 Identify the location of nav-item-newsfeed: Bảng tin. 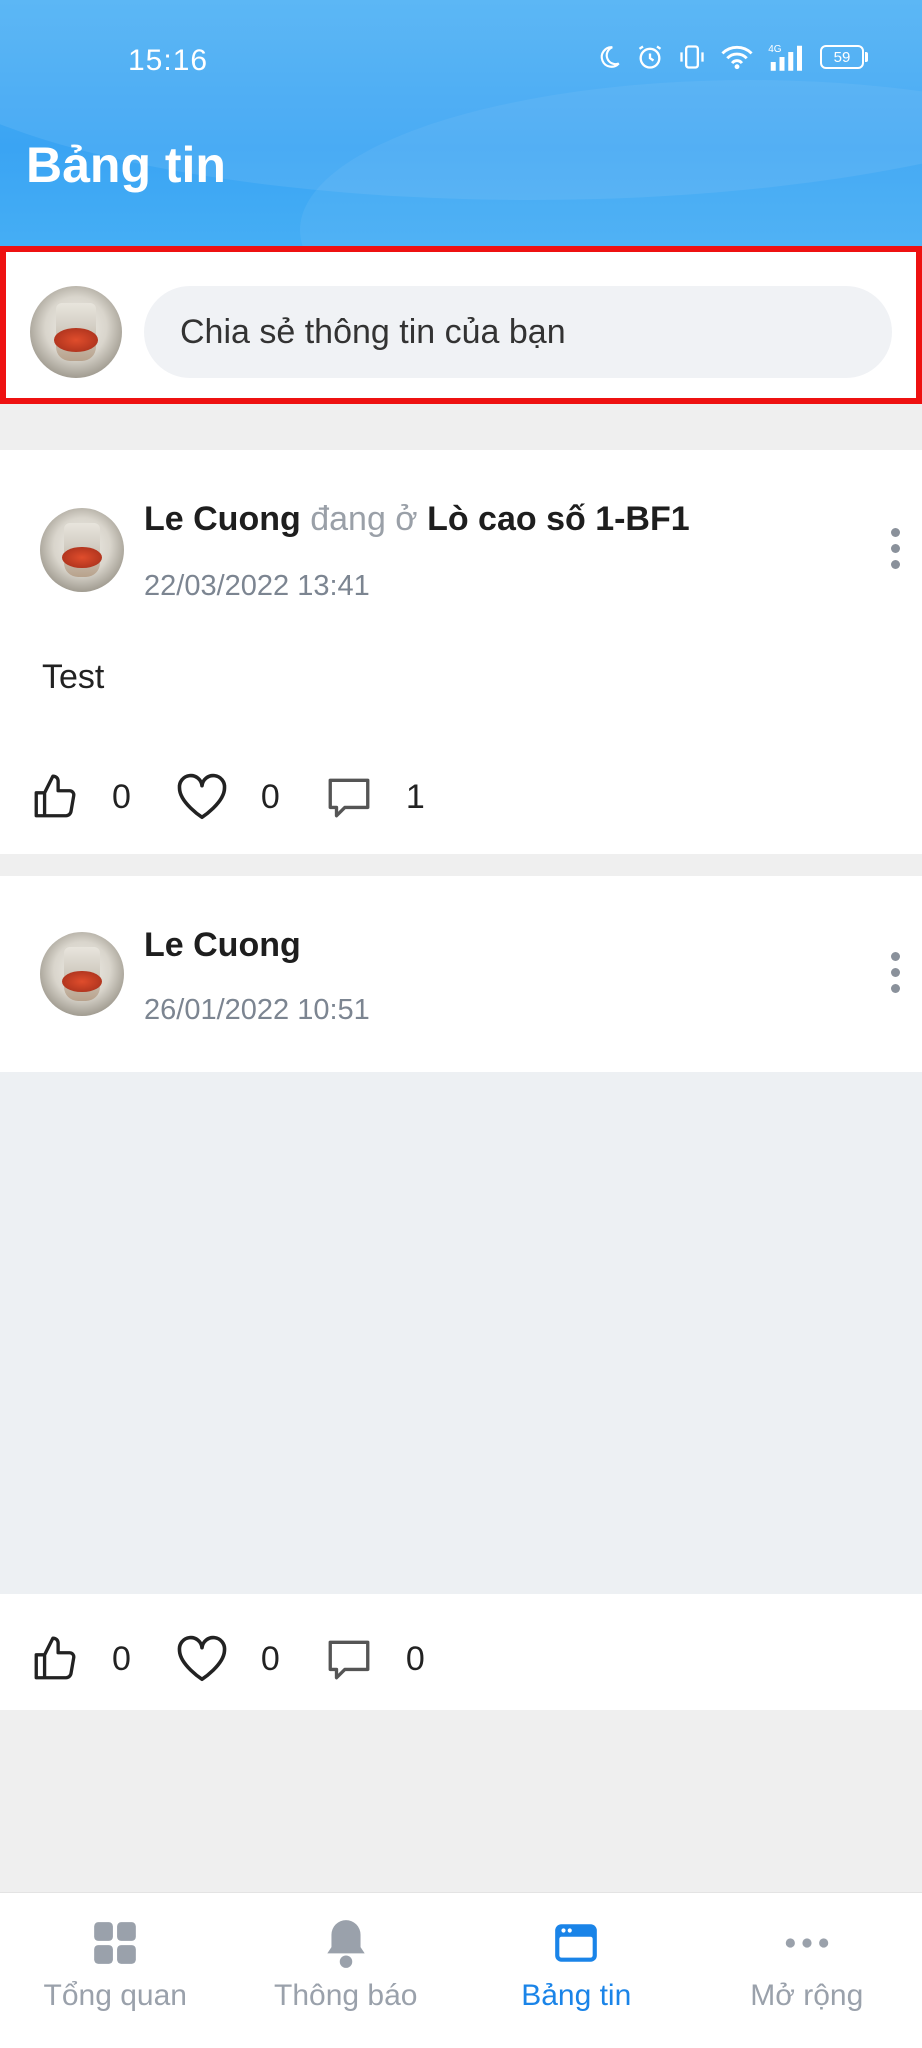
(576, 1970).